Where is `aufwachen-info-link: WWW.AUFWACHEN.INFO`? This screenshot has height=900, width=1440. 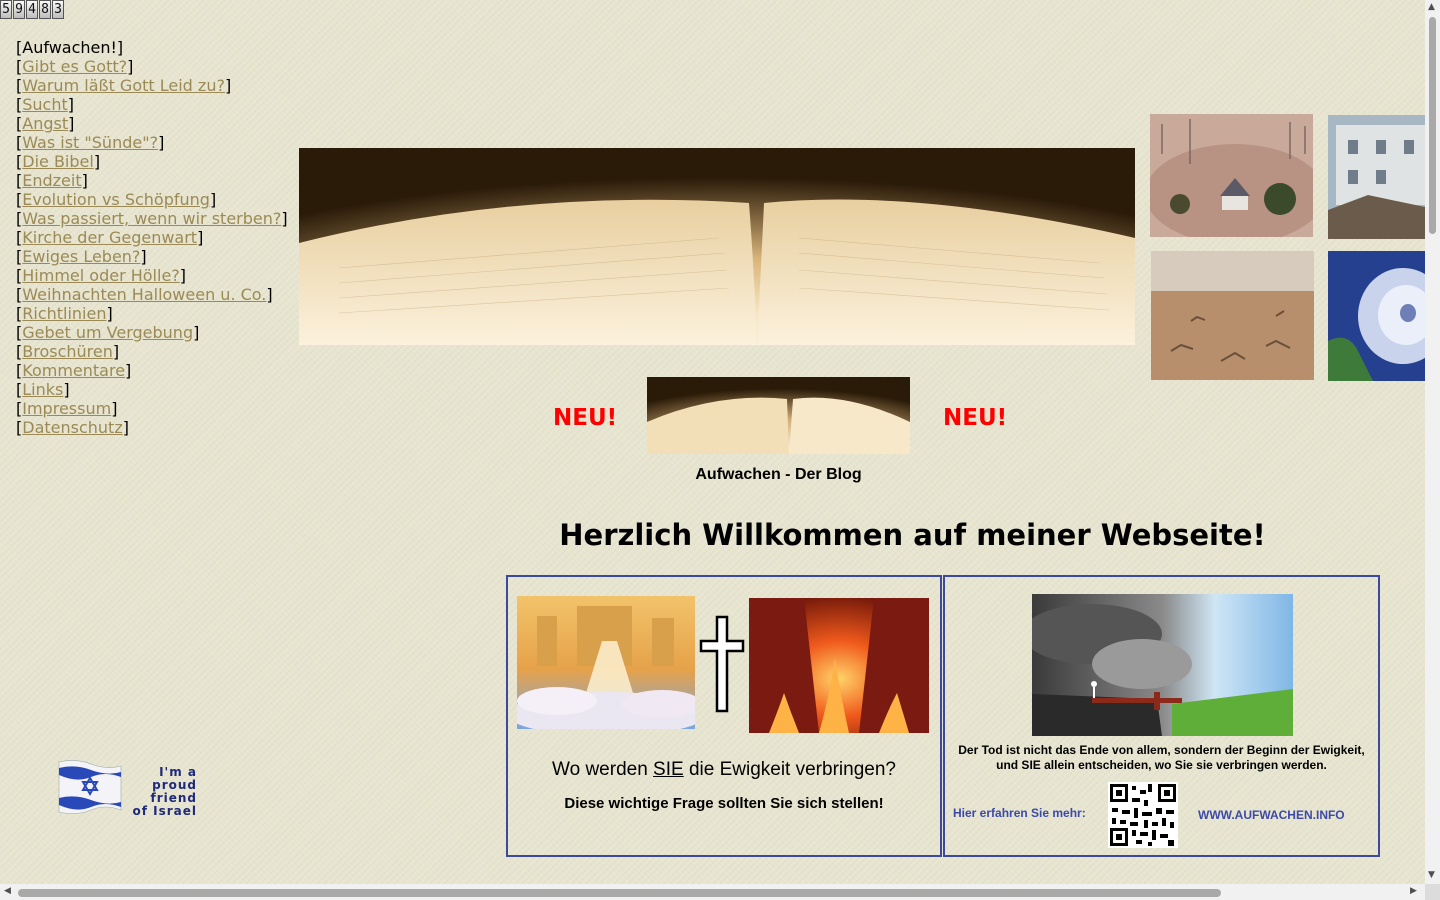 aufwachen-info-link: WWW.AUFWACHEN.INFO is located at coordinates (1271, 815).